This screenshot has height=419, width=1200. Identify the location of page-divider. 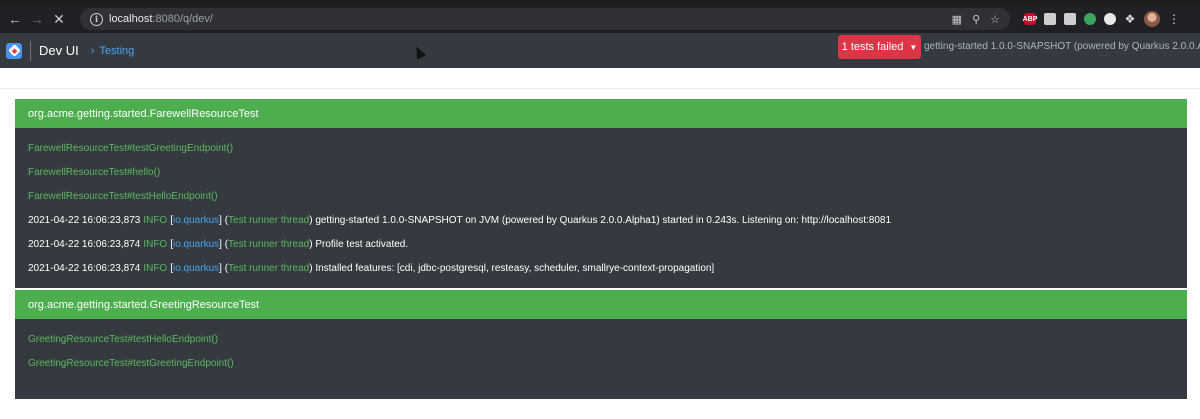
(600, 88).